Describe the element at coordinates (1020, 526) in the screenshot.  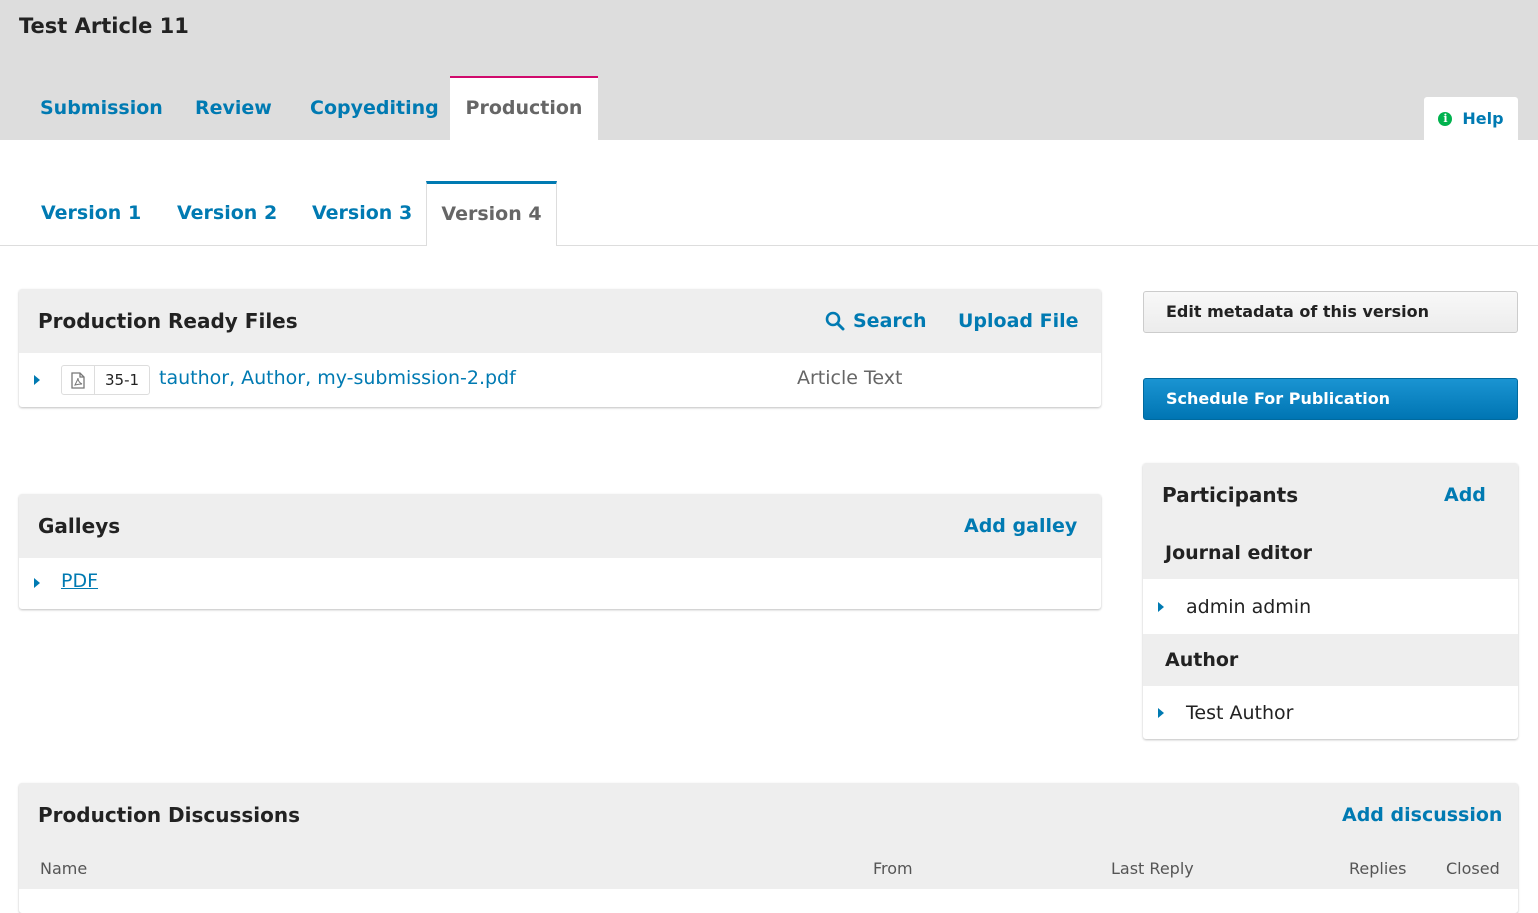
I see `add-galley-button: Add galley` at that location.